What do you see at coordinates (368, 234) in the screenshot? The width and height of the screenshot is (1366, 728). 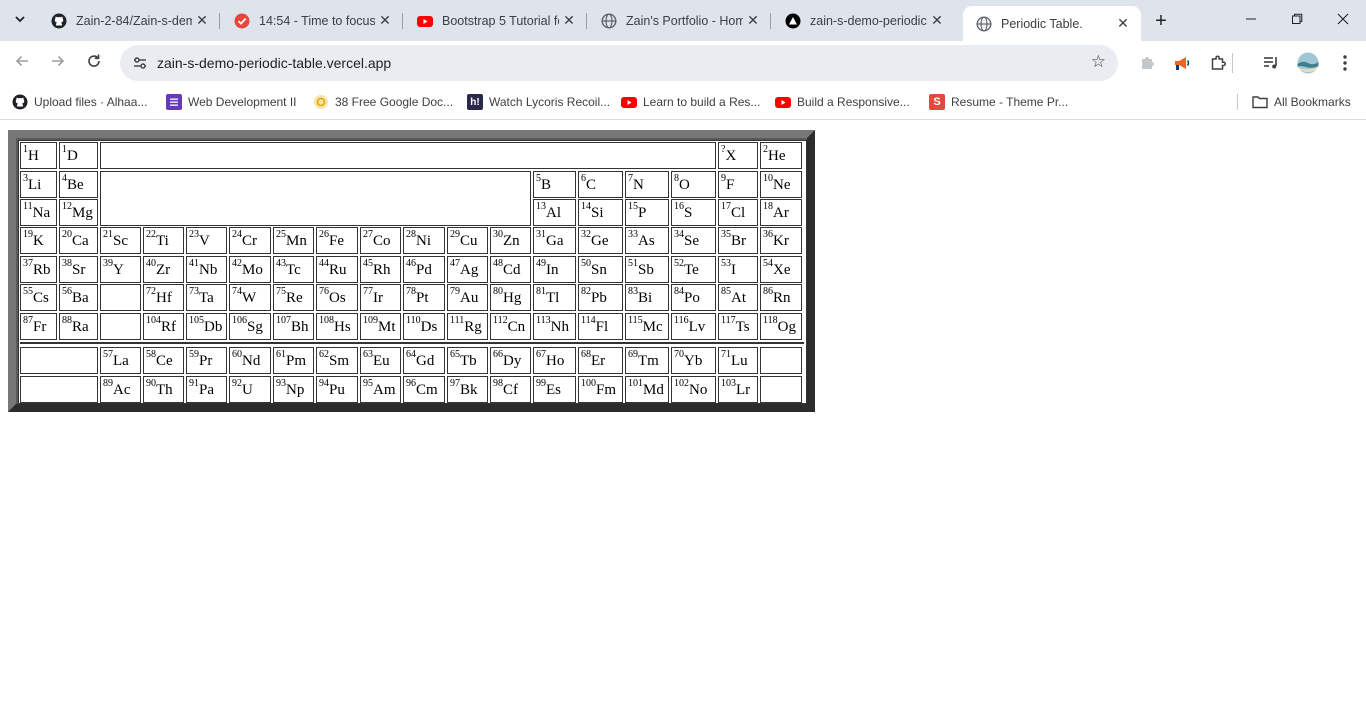 I see `atomic-number: 27` at bounding box center [368, 234].